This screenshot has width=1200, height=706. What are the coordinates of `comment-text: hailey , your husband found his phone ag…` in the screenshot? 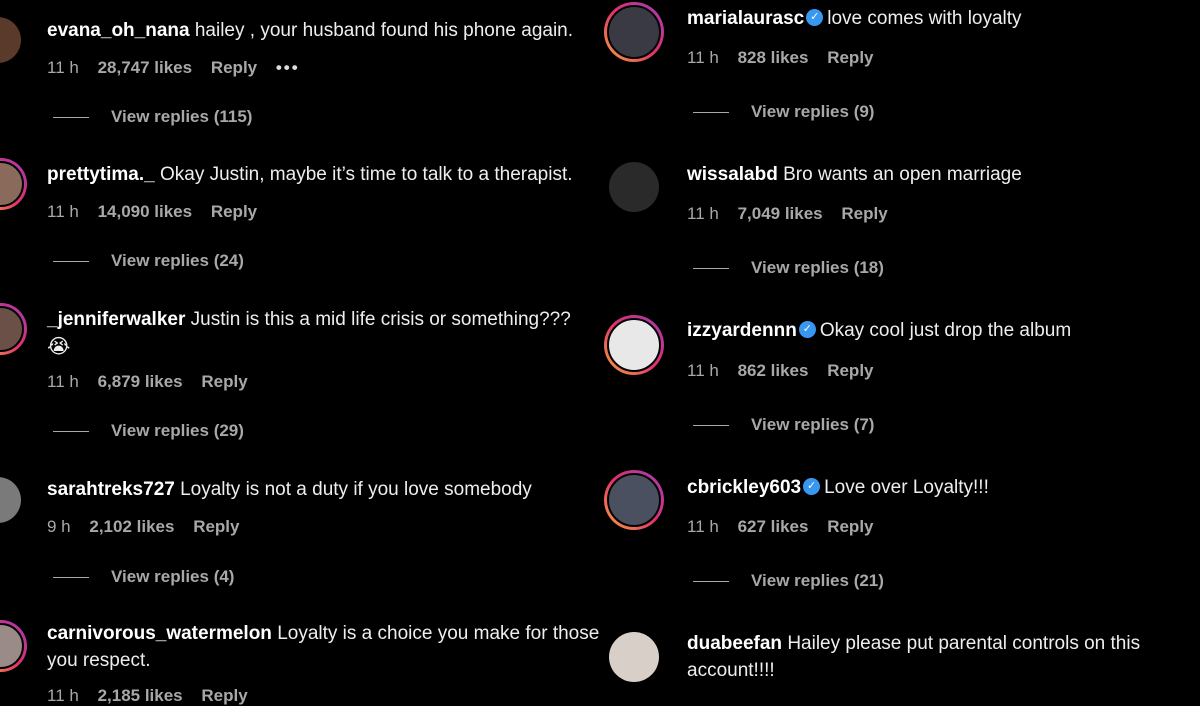 It's located at (384, 30).